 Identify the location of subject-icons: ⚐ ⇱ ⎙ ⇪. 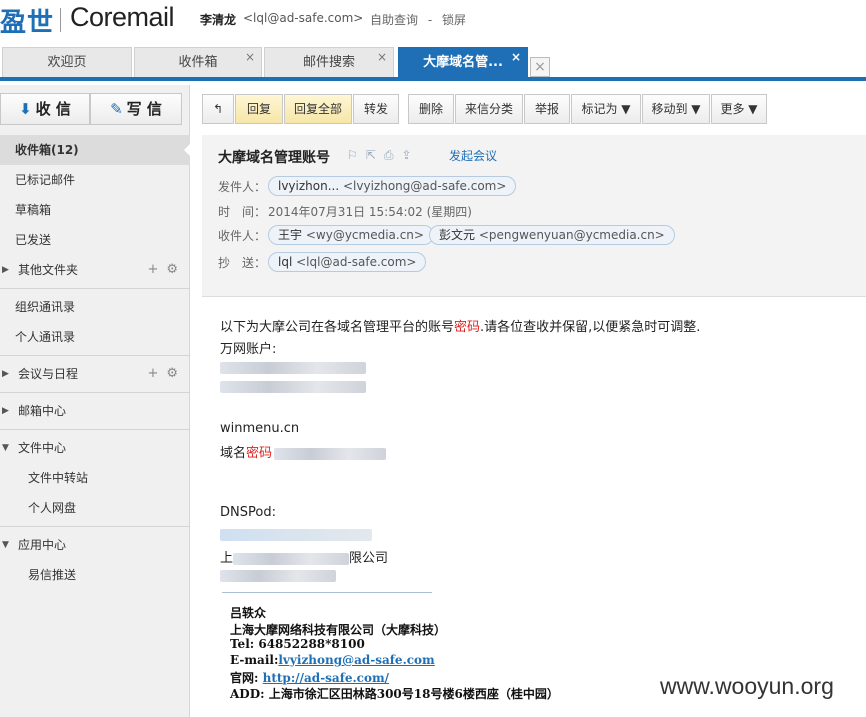
(383, 155).